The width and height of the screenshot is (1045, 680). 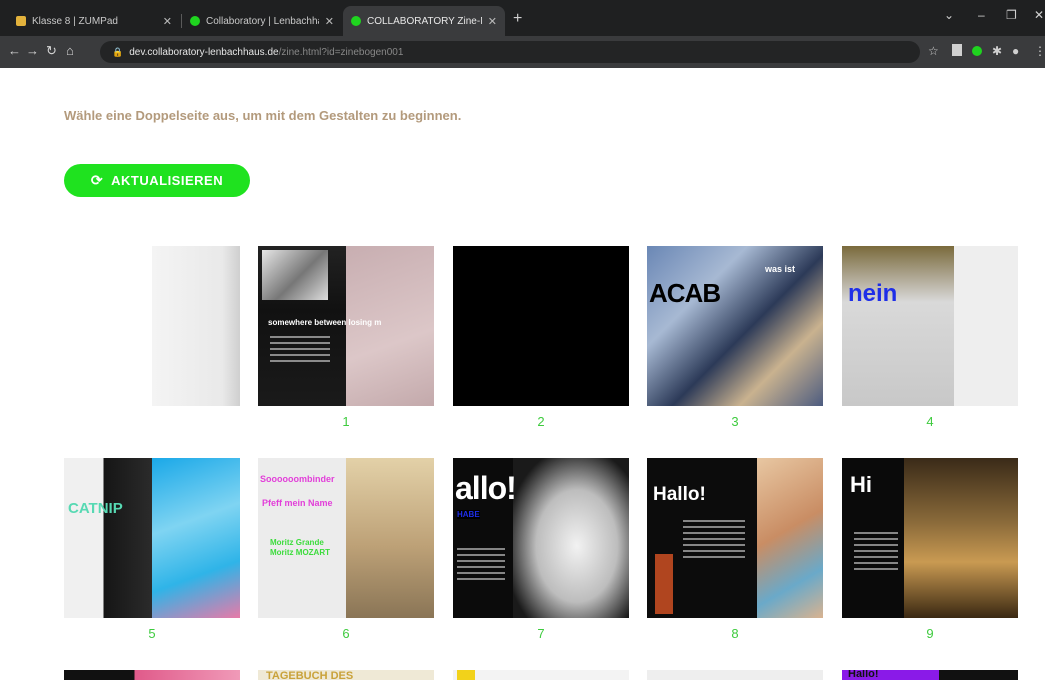 What do you see at coordinates (735, 326) in the screenshot?
I see `spread-3: ACAB was ist` at bounding box center [735, 326].